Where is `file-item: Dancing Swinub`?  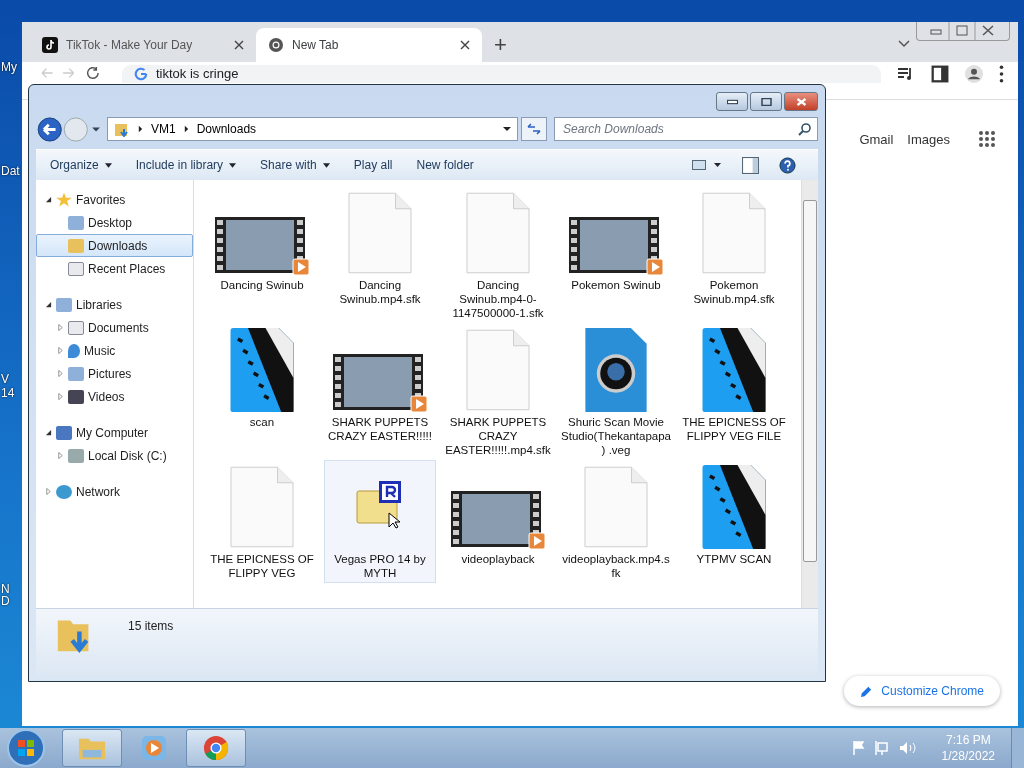 file-item: Dancing Swinub is located at coordinates (262, 254).